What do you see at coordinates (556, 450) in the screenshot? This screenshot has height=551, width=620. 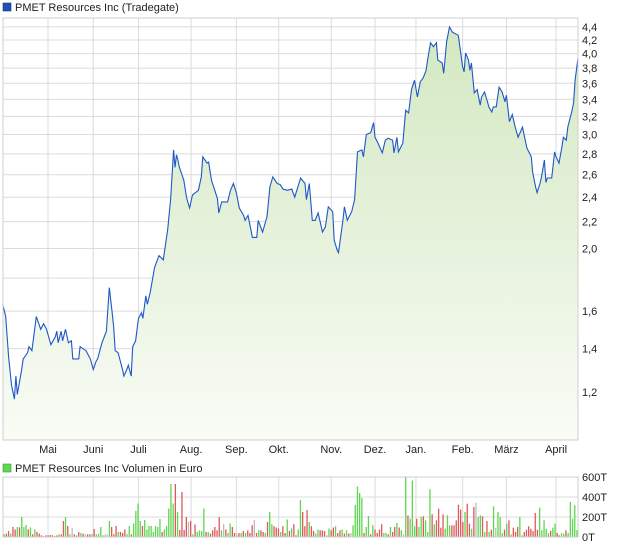 I see `x-tick-label-month: April` at bounding box center [556, 450].